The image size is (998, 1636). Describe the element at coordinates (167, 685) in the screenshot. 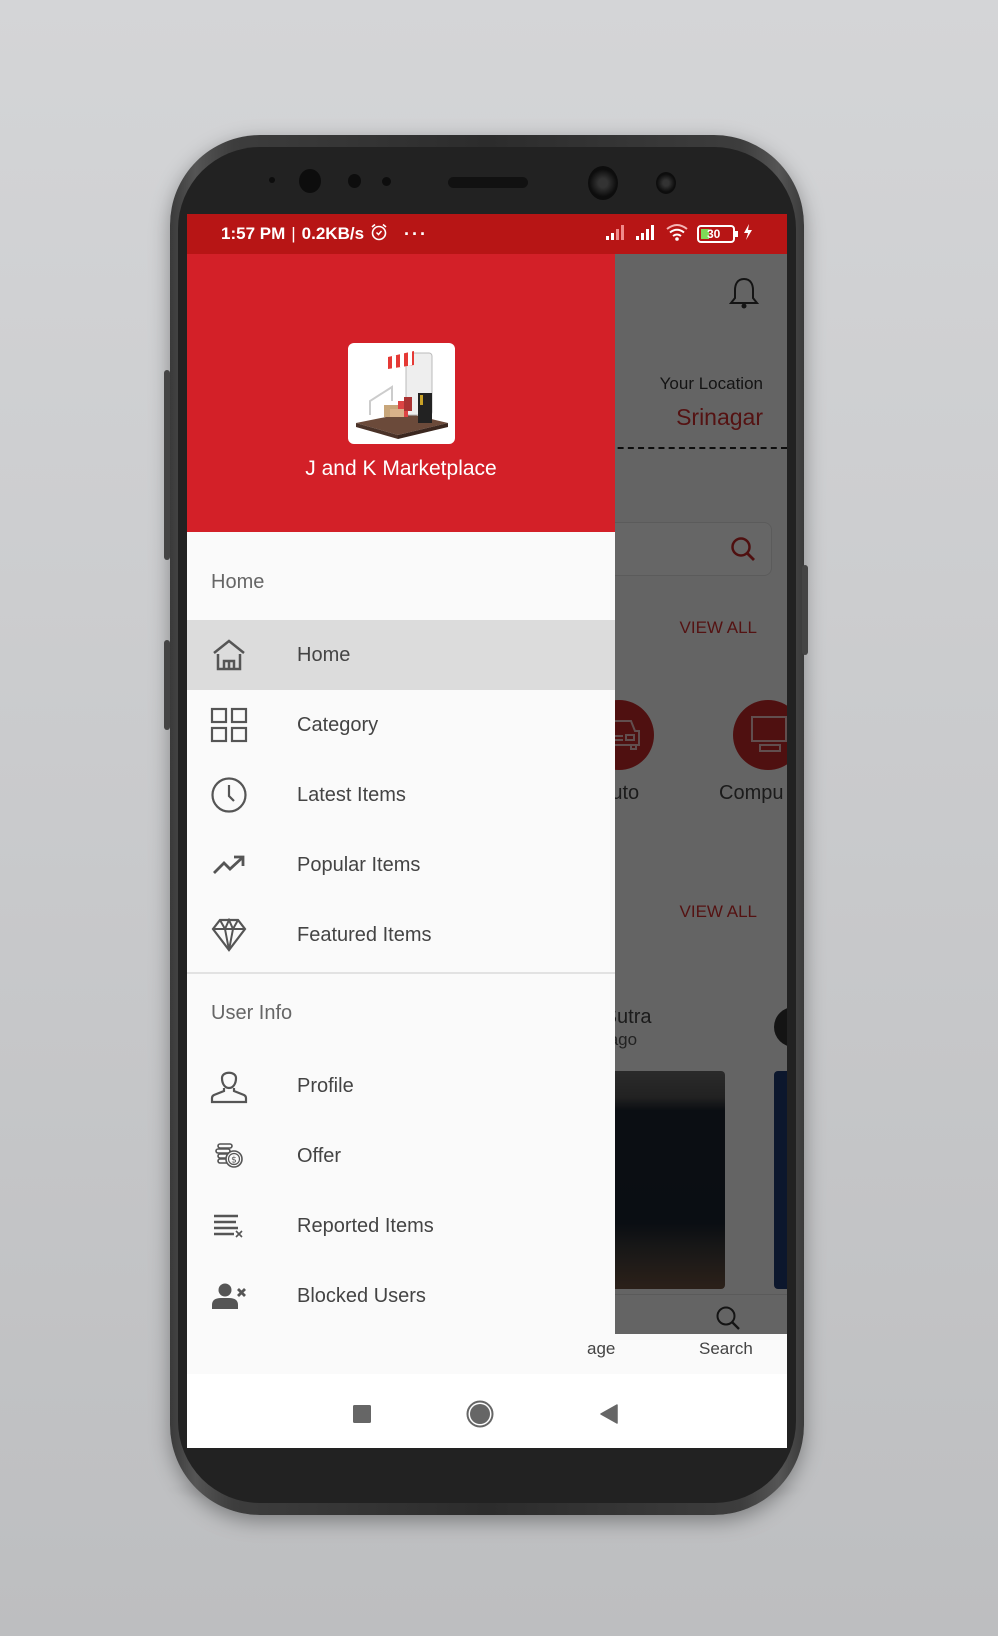

I see `side-button` at that location.